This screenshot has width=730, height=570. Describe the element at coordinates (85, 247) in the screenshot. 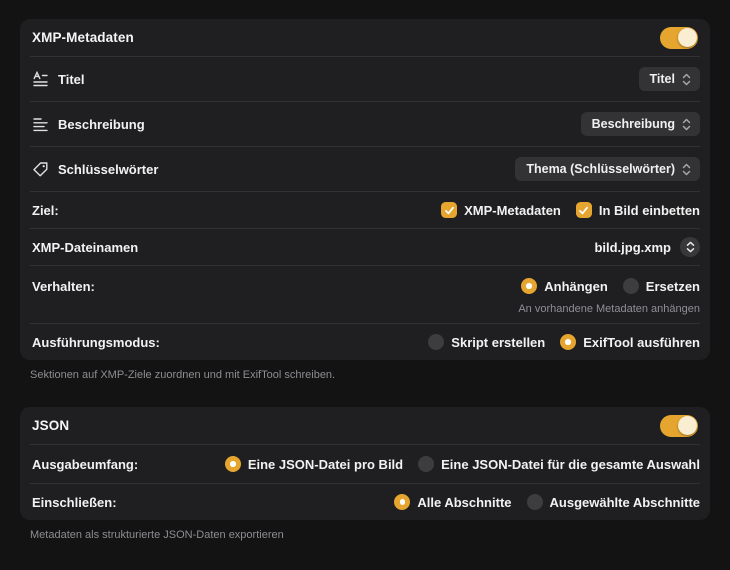

I see `filename-label: XMP-Dateinamen` at that location.